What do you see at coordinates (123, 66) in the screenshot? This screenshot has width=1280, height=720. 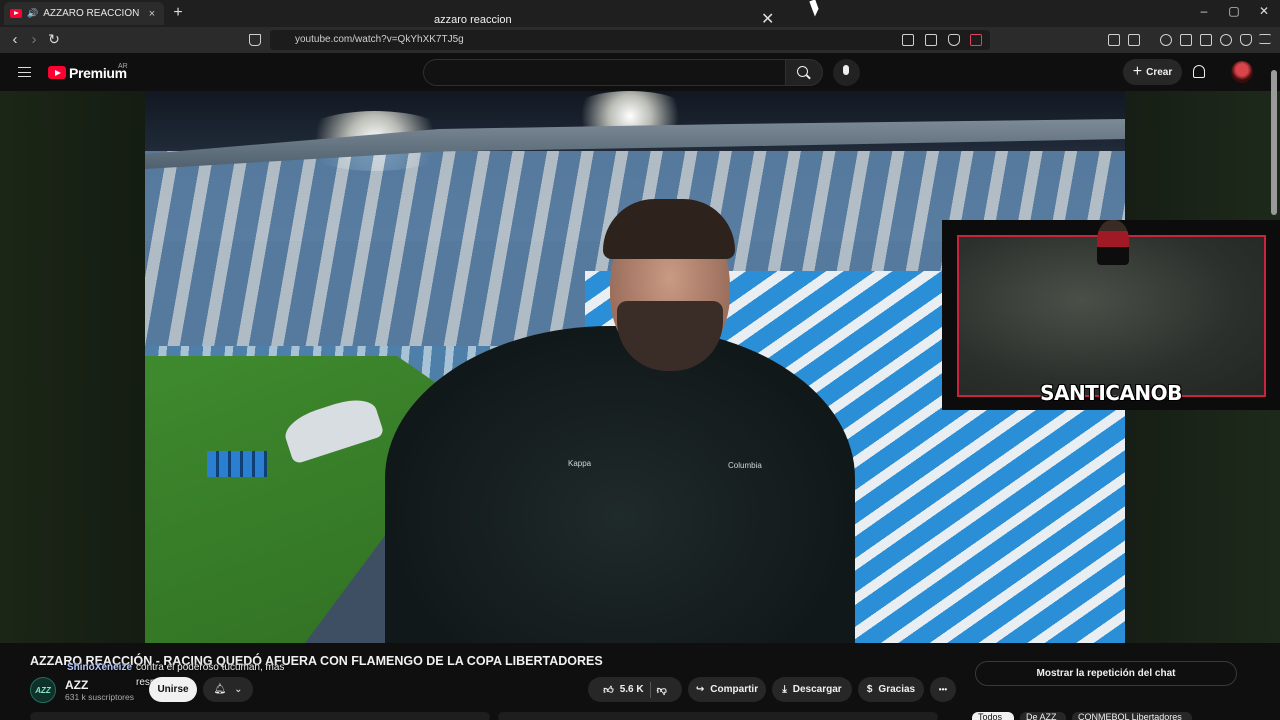 I see `region-code: AR` at bounding box center [123, 66].